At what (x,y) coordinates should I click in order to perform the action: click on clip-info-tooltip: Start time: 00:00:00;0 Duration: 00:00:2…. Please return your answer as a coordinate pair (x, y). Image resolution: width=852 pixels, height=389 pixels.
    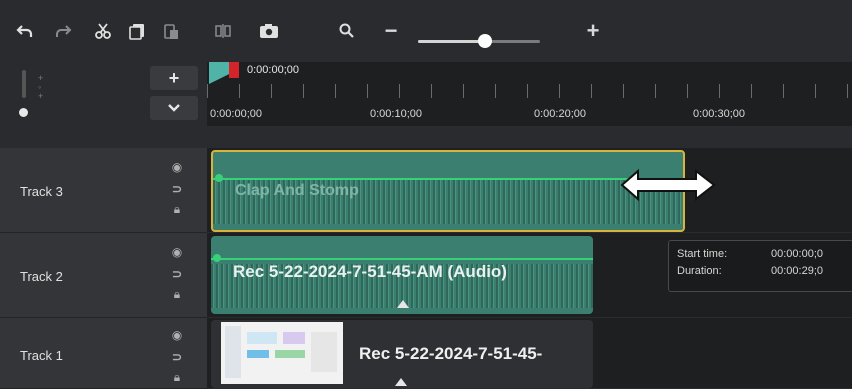
    Looking at the image, I should click on (760, 266).